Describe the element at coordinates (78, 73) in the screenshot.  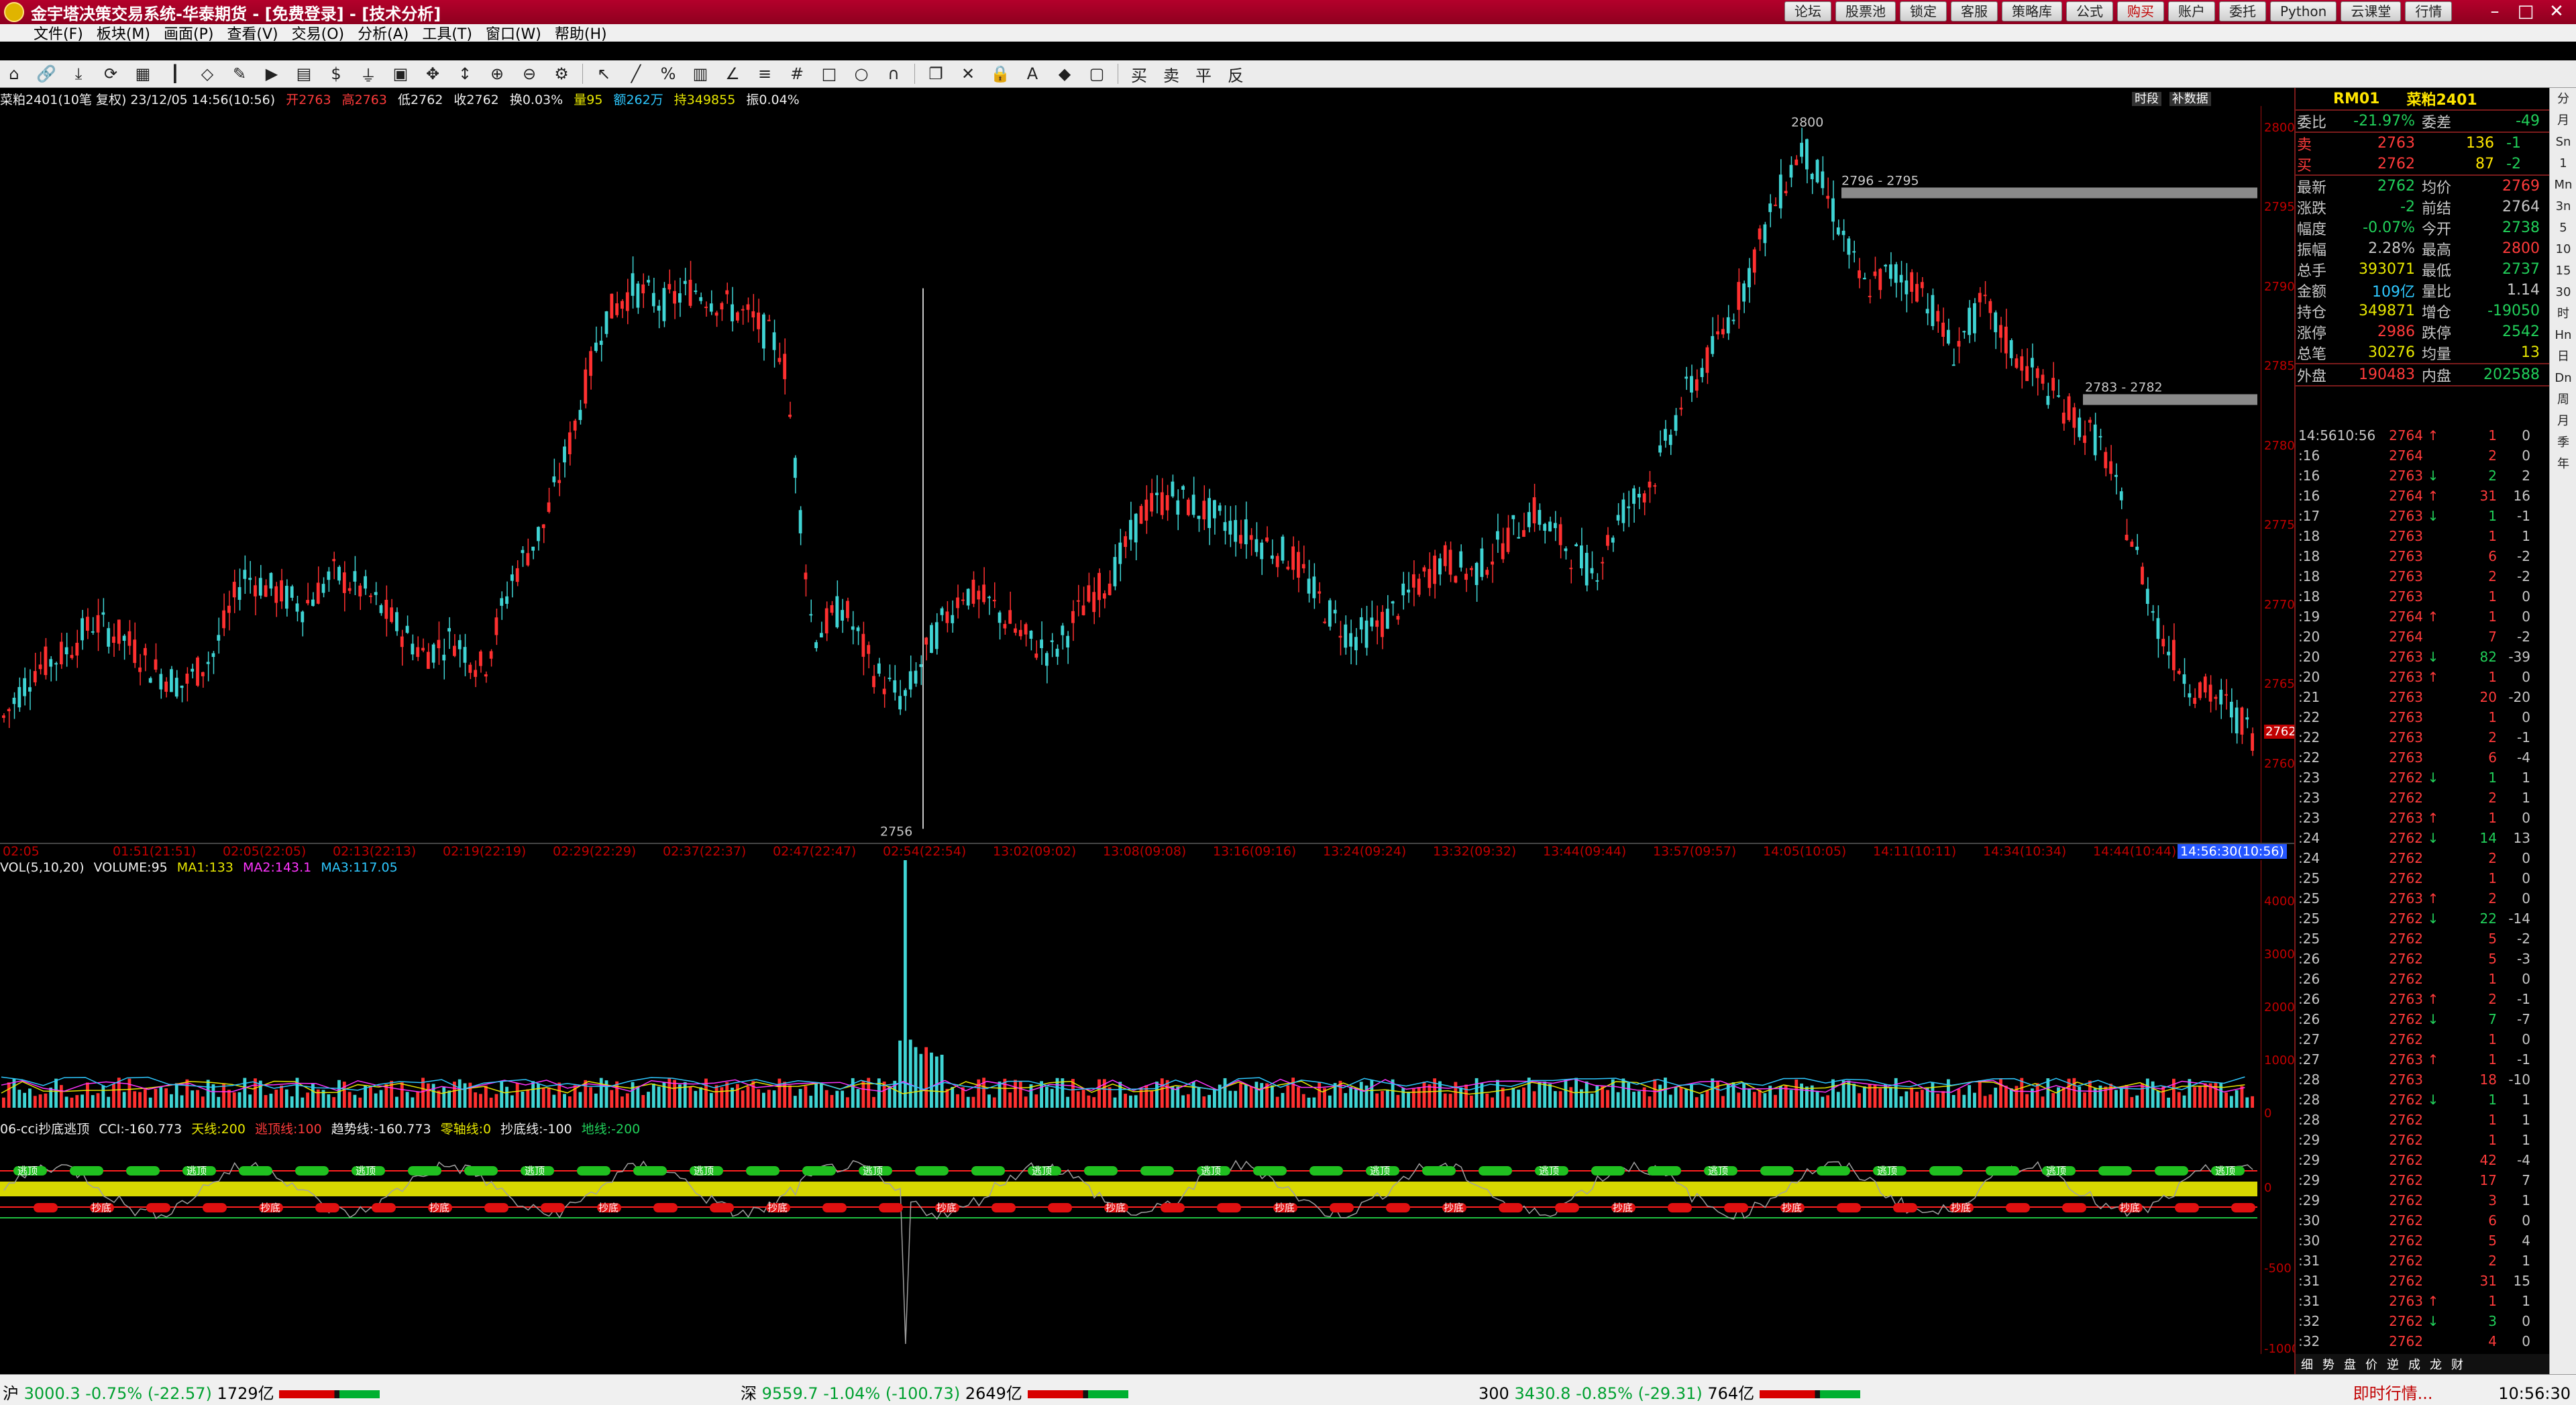
I see `download-icon: ⤓` at that location.